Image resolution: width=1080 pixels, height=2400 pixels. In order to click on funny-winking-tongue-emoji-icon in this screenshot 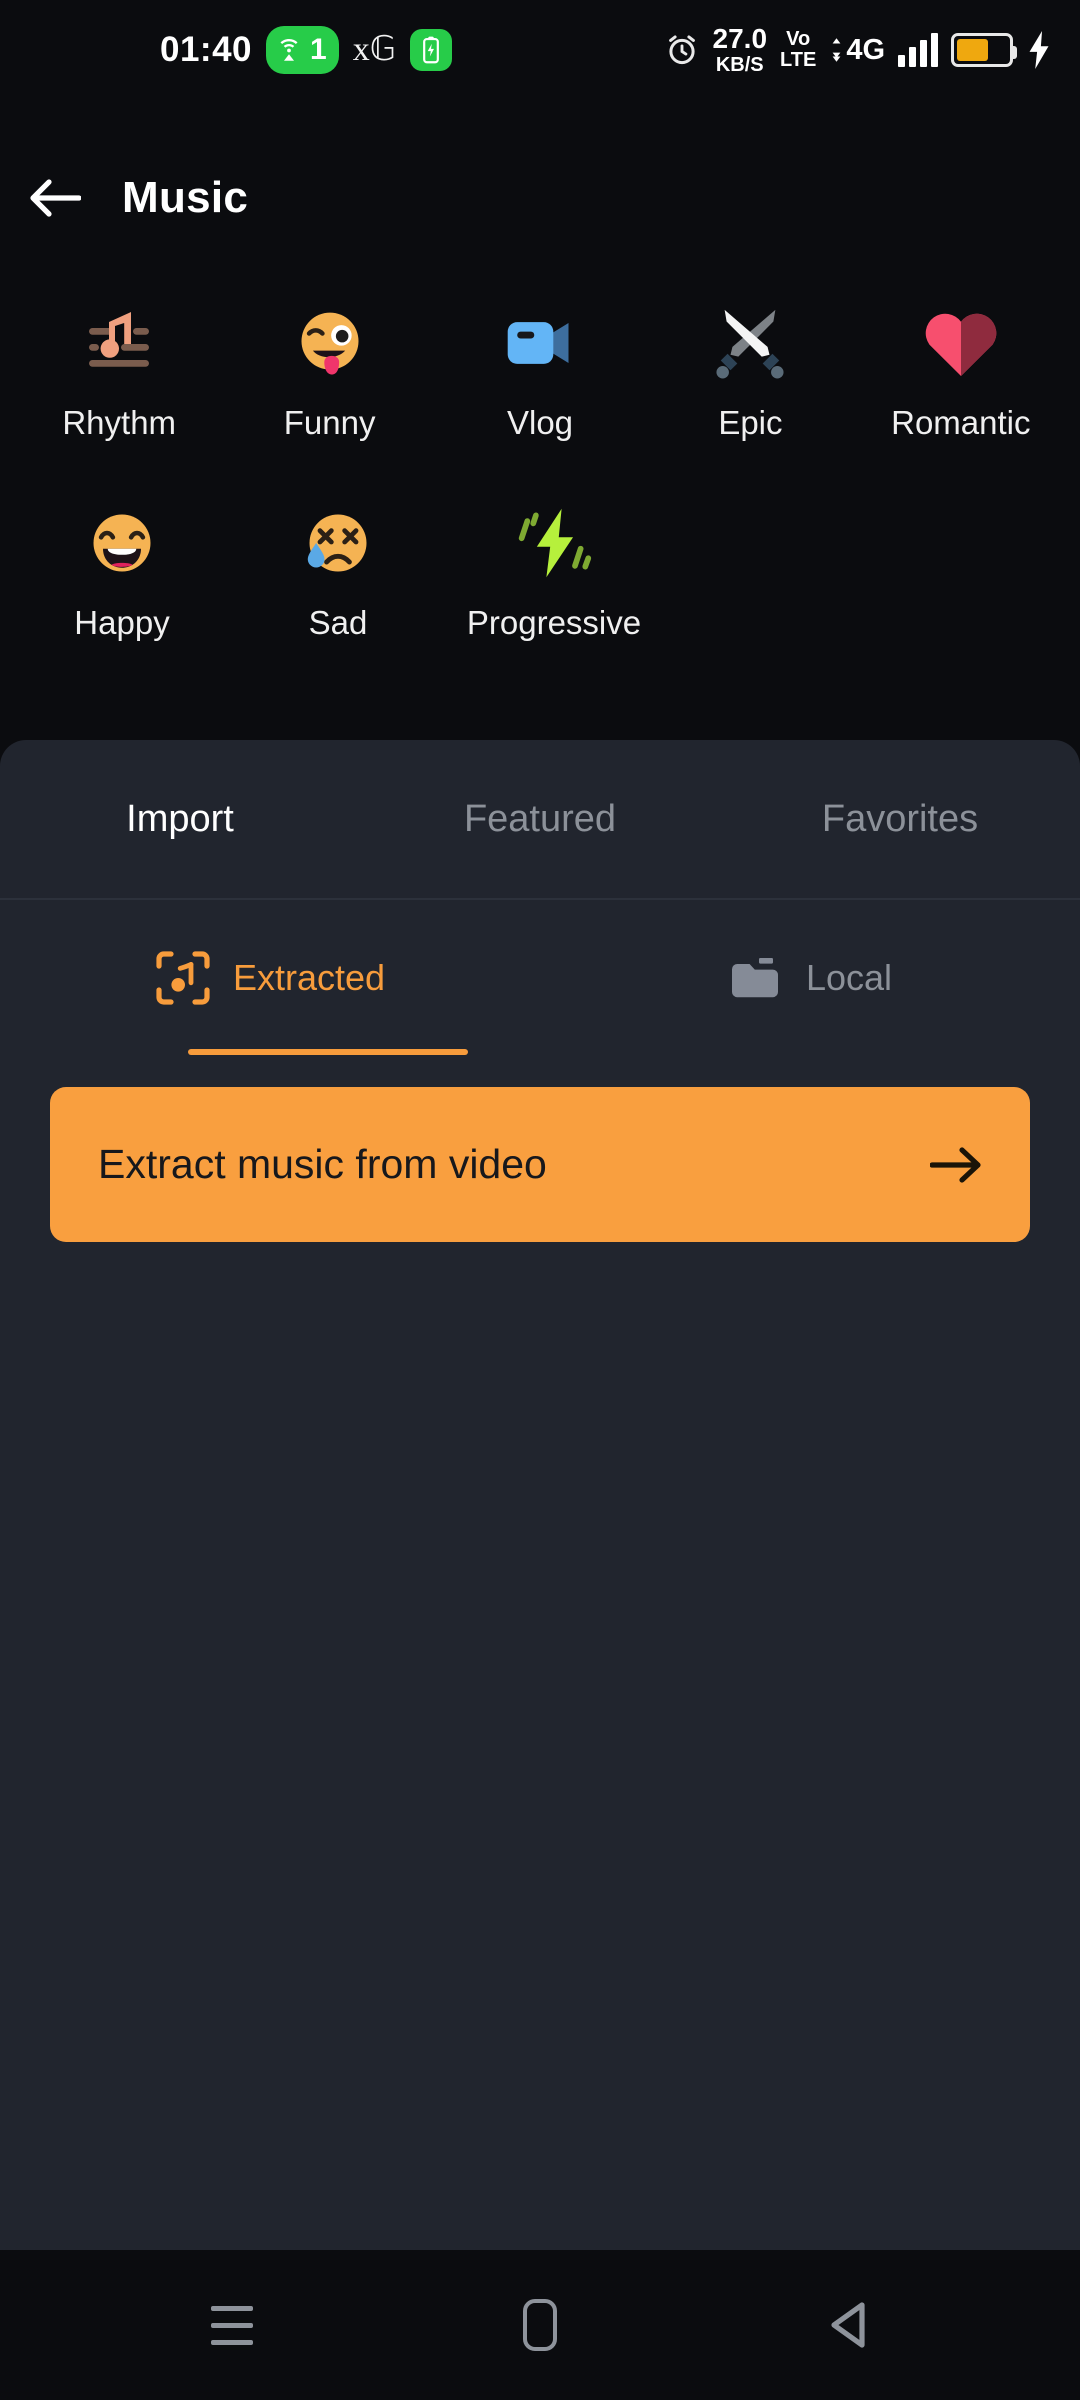, I will do `click(330, 343)`.